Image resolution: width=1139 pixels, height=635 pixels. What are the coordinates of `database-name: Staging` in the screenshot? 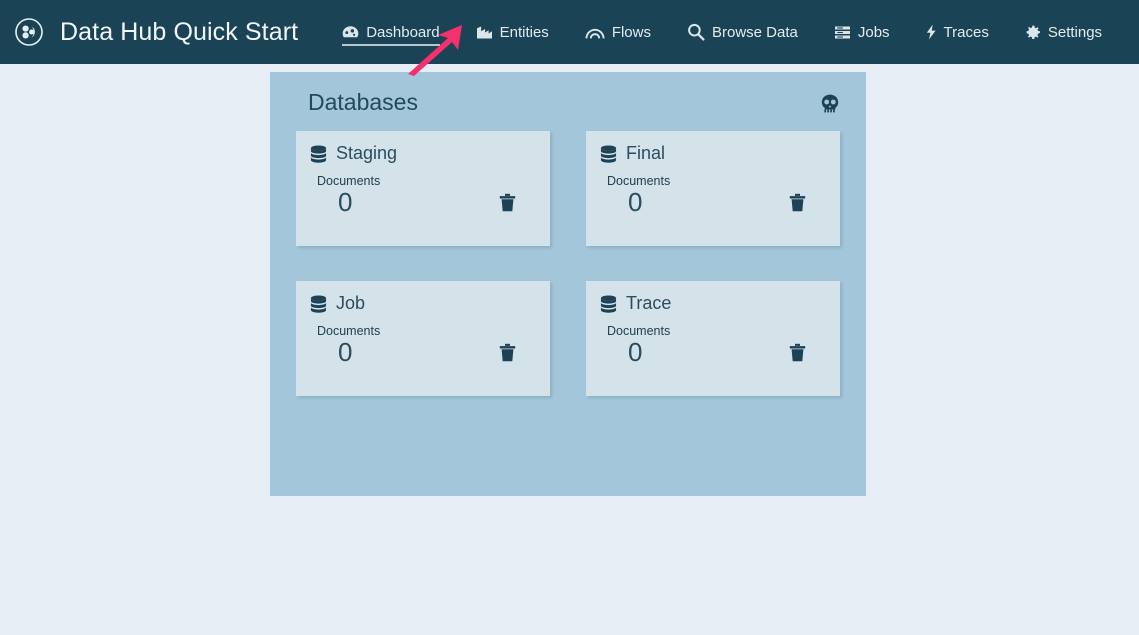 It's located at (367, 153).